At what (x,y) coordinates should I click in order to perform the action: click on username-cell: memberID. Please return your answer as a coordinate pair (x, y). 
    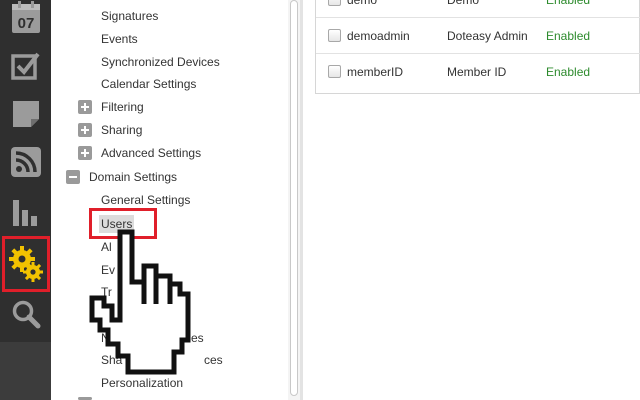
    Looking at the image, I should click on (375, 72).